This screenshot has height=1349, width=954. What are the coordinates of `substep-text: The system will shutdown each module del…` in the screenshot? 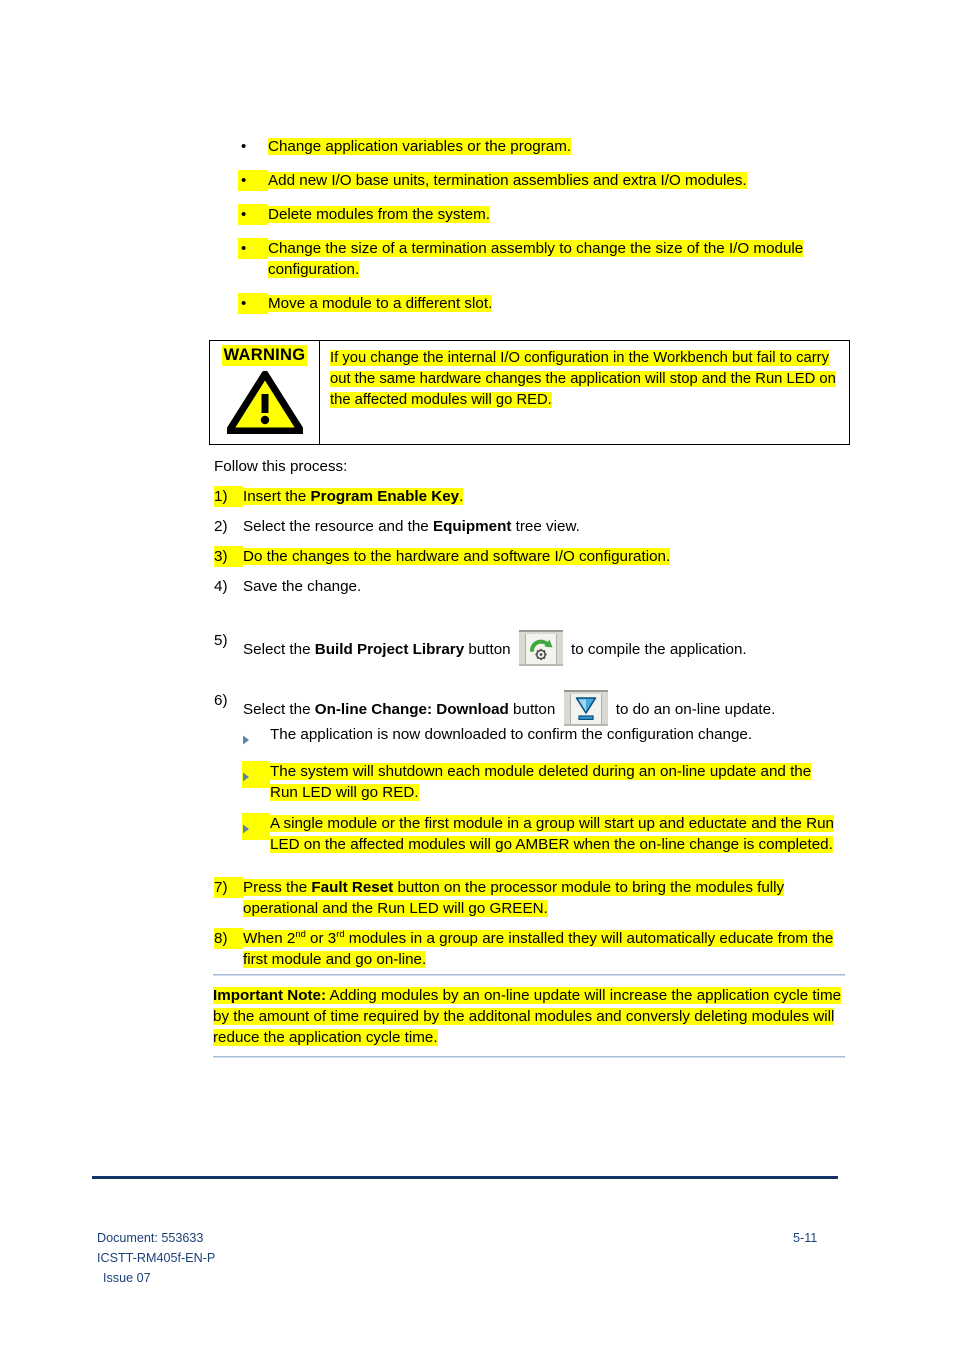 It's located at (541, 782).